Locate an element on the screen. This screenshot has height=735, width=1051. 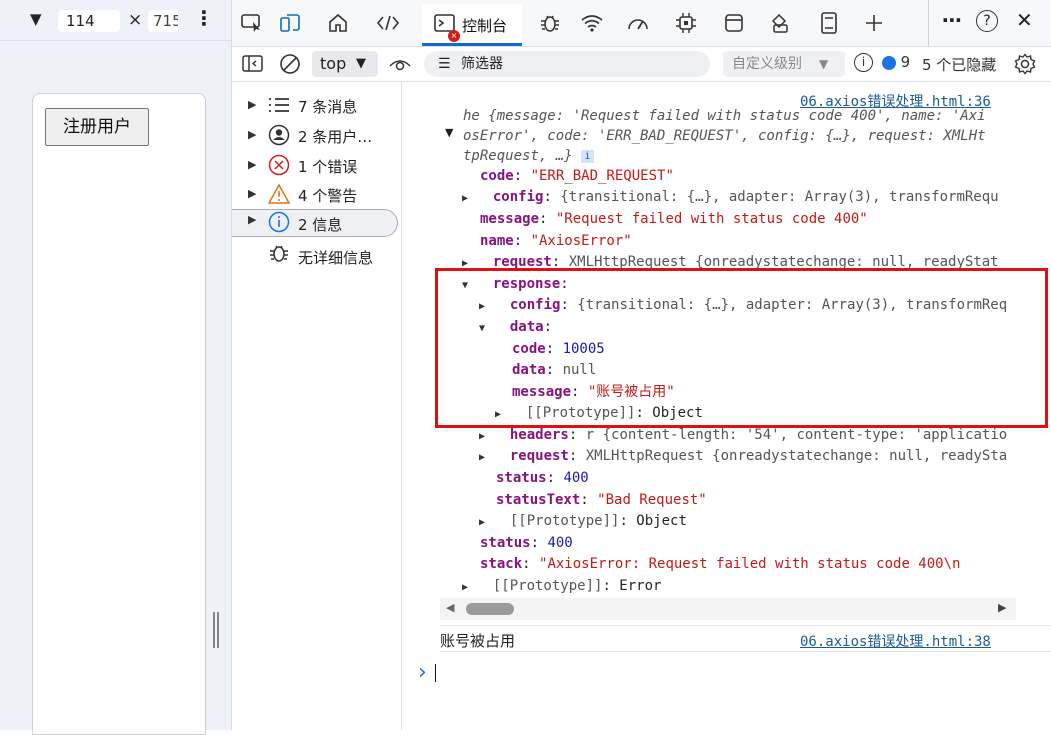
paint-icon is located at coordinates (780, 23).